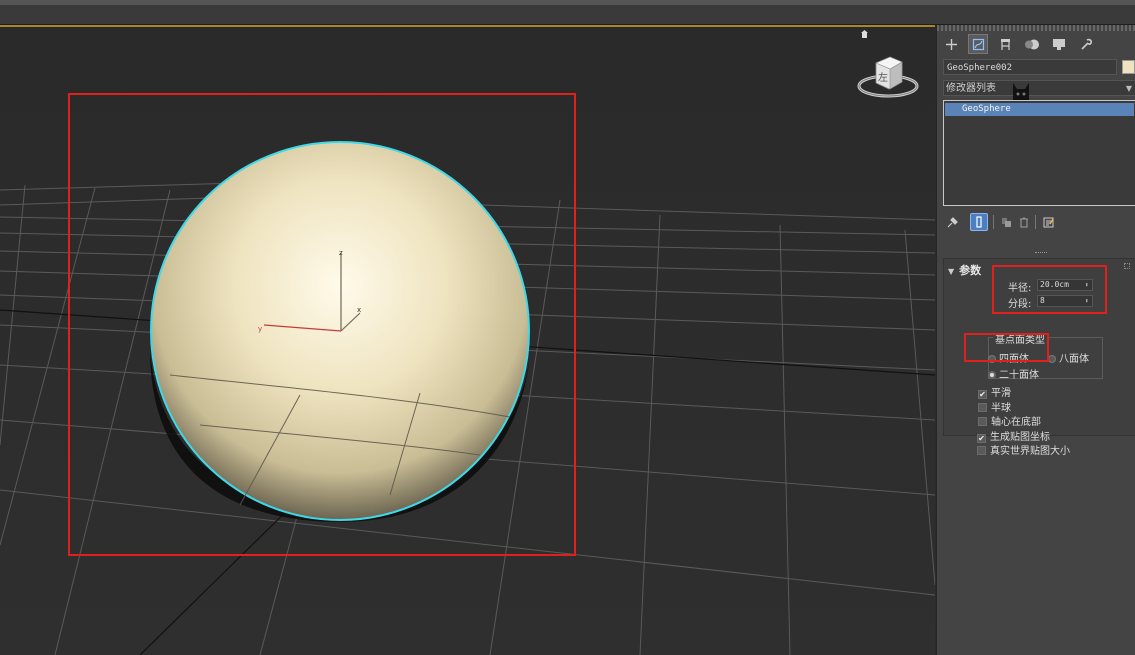 This screenshot has width=1135, height=655. Describe the element at coordinates (1032, 44) in the screenshot. I see `motion-tab-icon` at that location.